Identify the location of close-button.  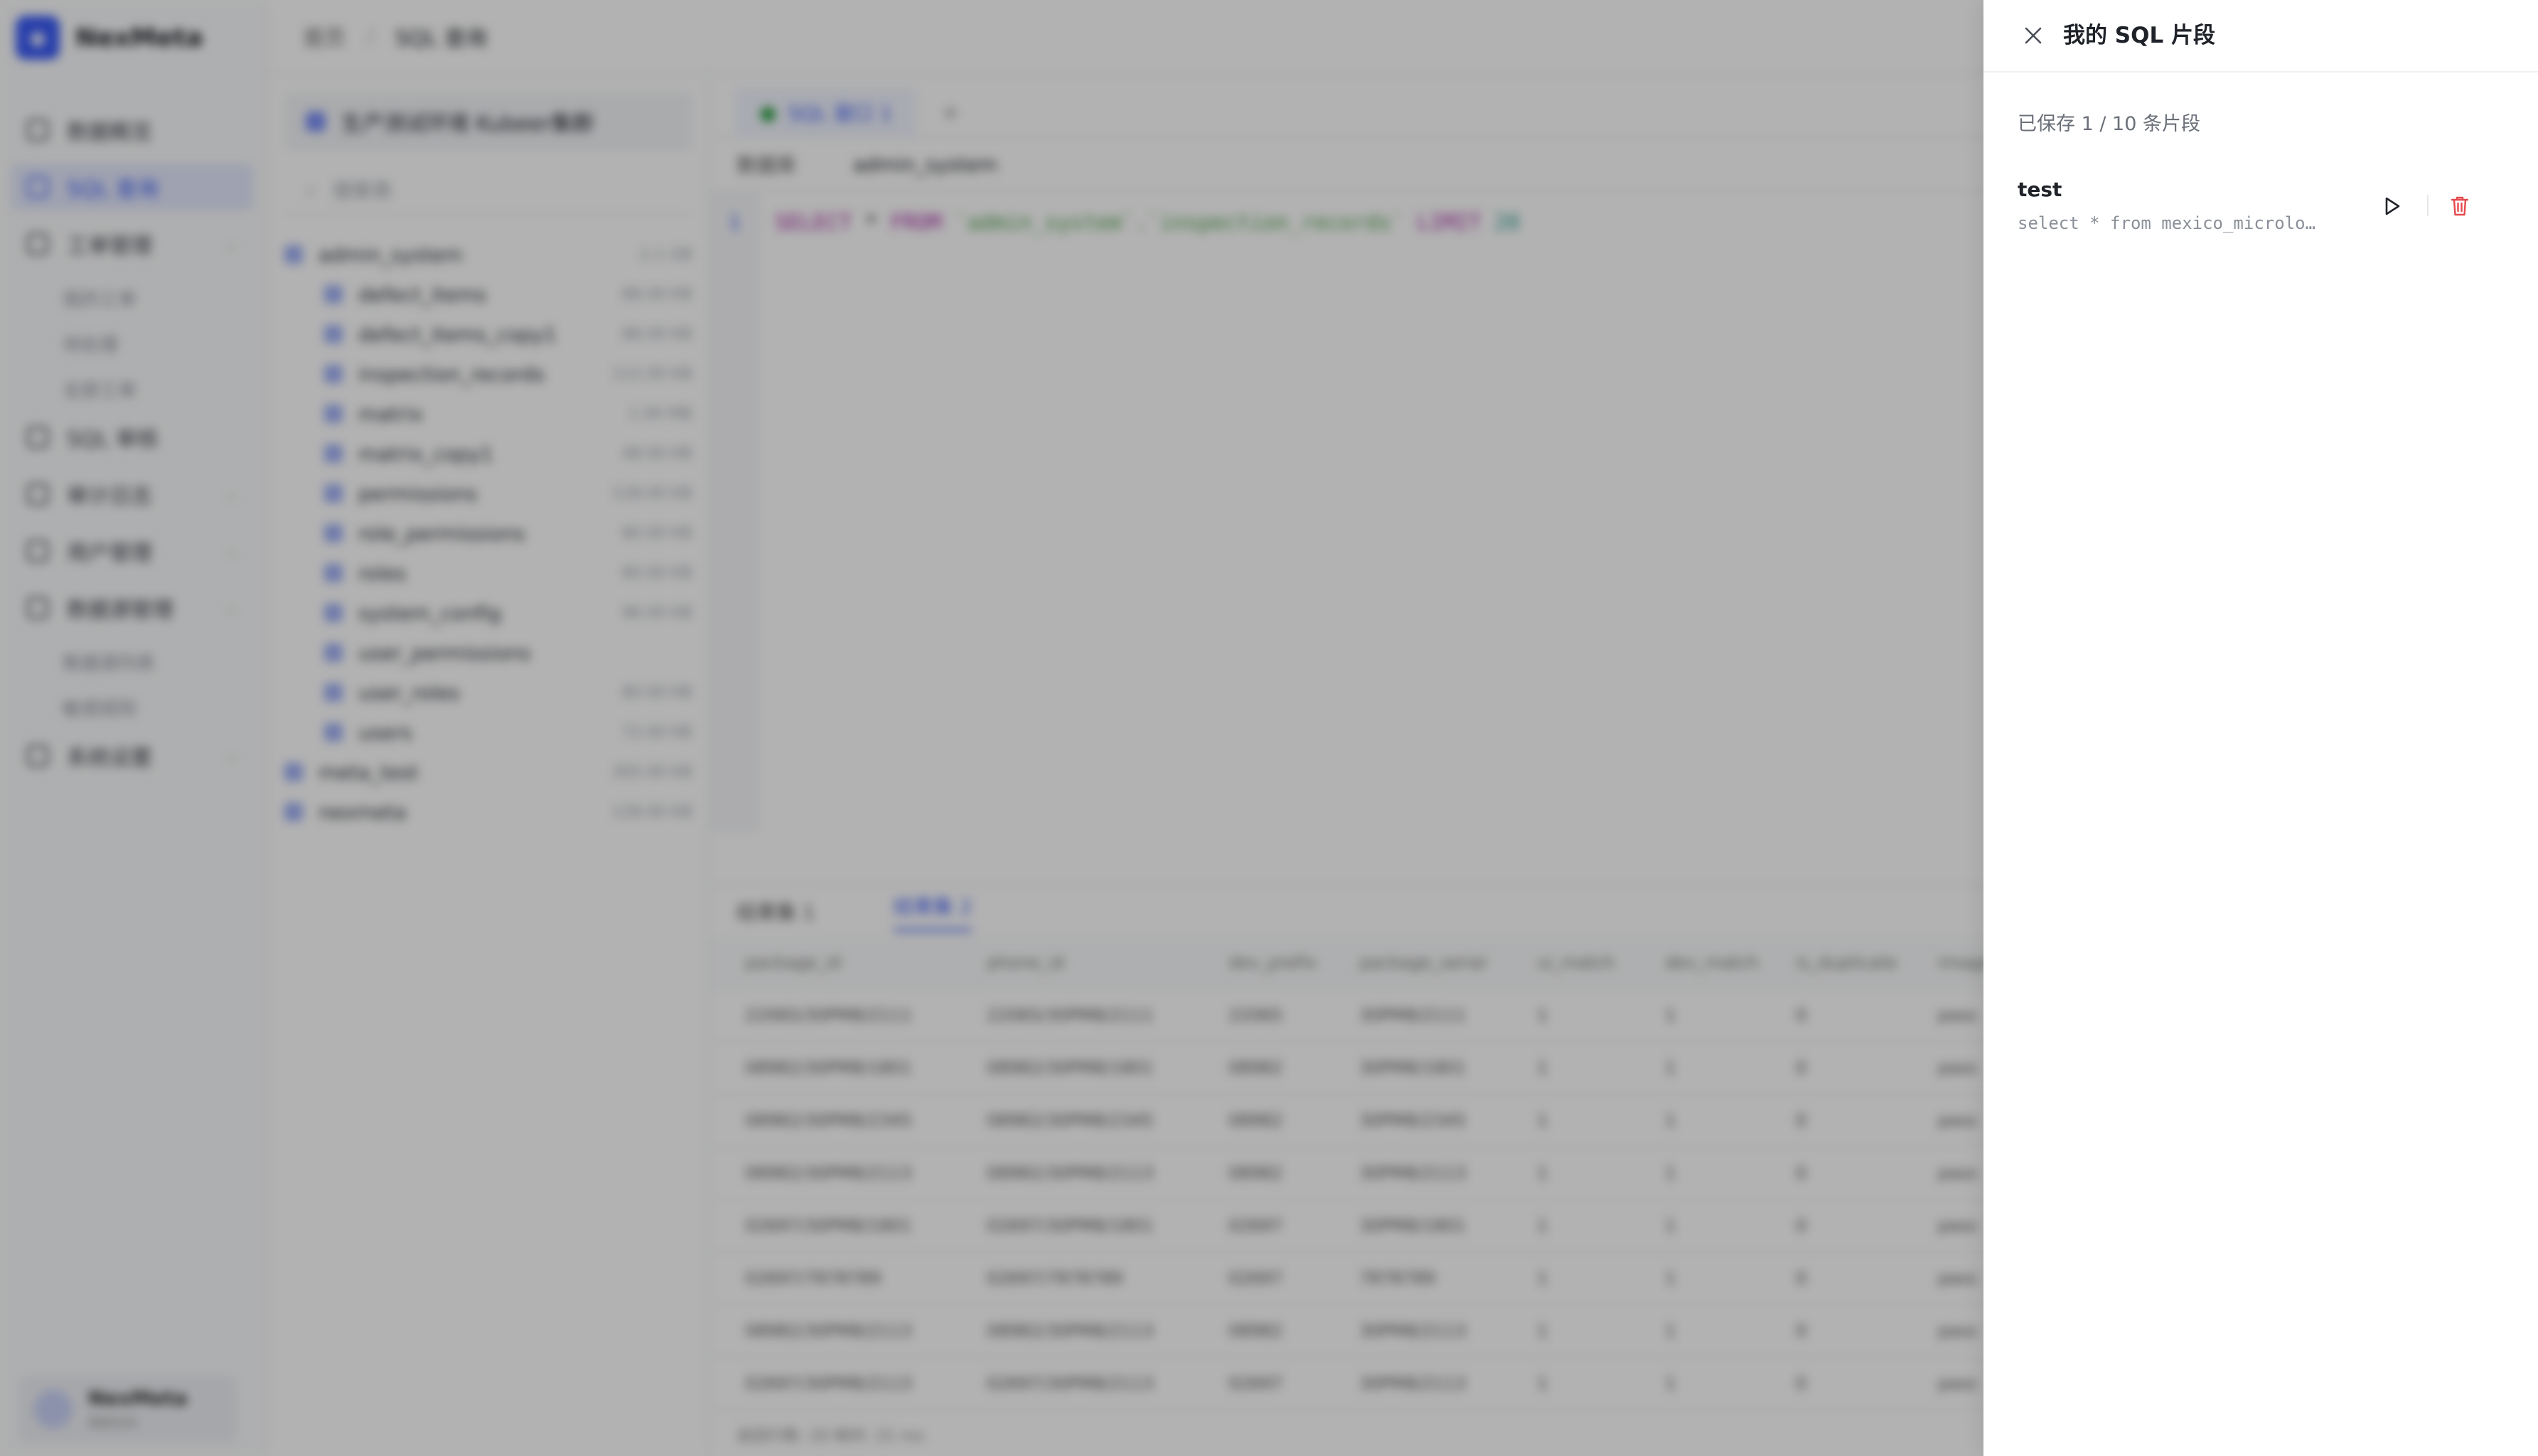
(2033, 36).